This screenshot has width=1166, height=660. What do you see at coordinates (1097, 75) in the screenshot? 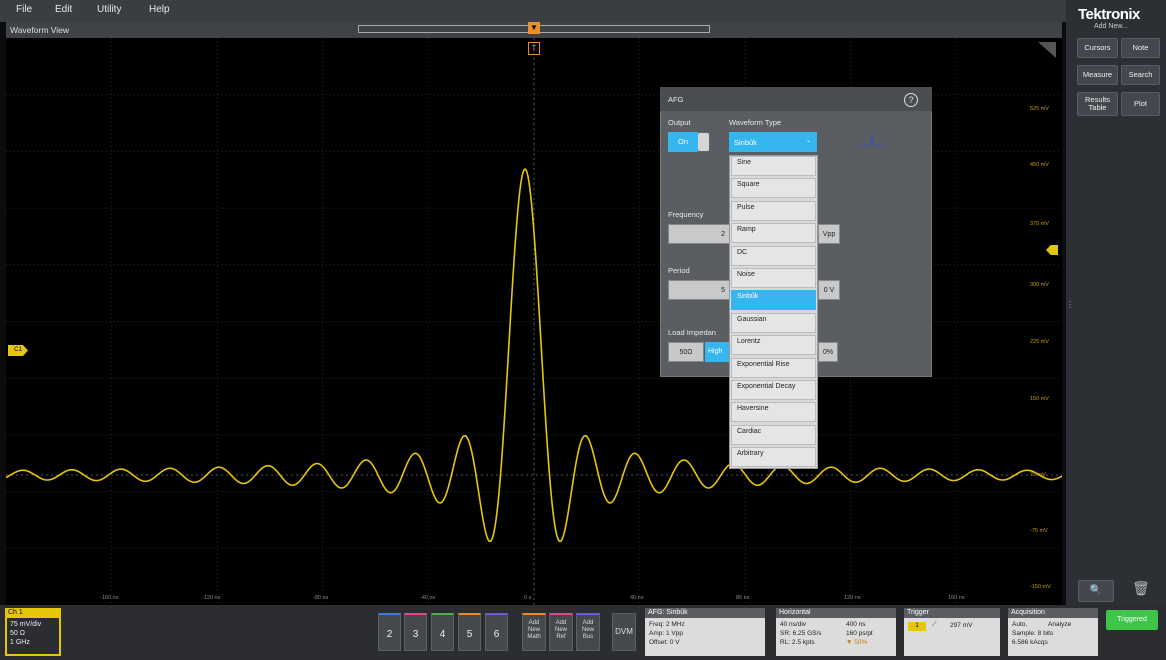
I see `measure-button: Measure` at bounding box center [1097, 75].